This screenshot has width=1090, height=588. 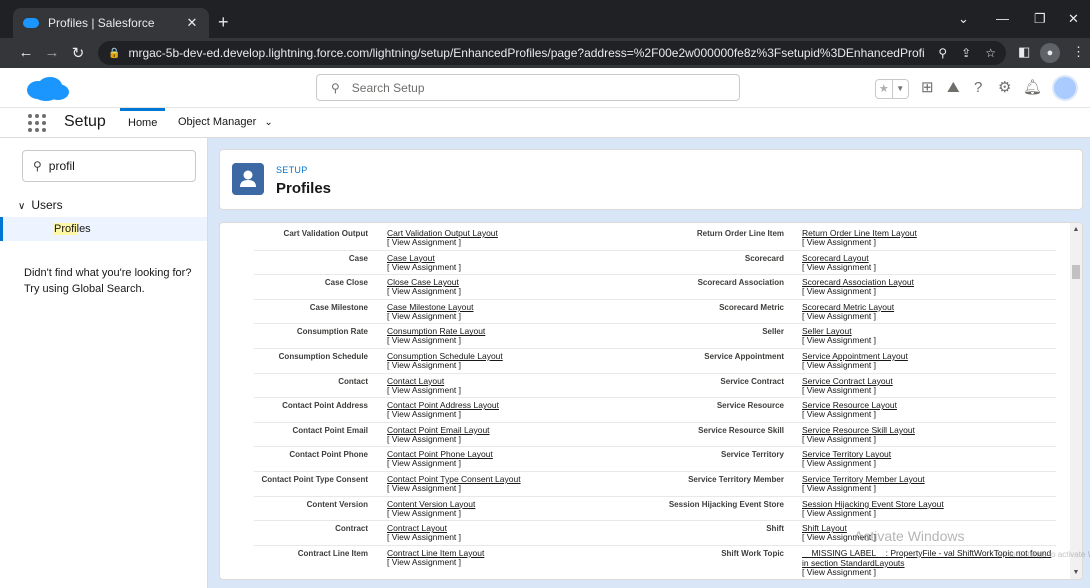 I want to click on tab-object-manager: Object Manager ⌄, so click(x=225, y=123).